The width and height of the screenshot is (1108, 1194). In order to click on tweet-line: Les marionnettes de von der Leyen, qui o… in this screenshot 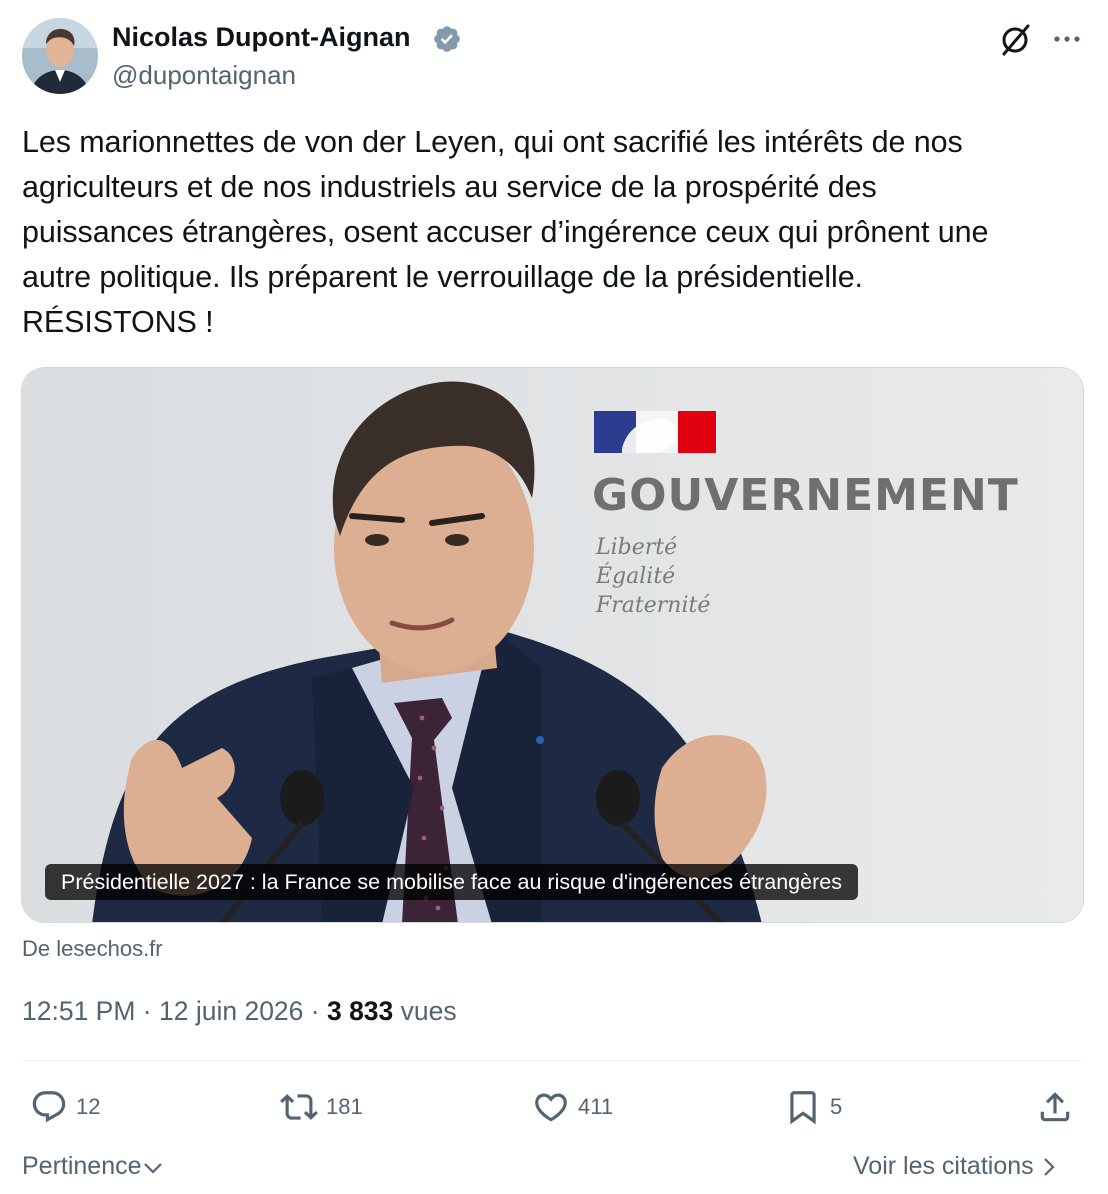, I will do `click(492, 142)`.